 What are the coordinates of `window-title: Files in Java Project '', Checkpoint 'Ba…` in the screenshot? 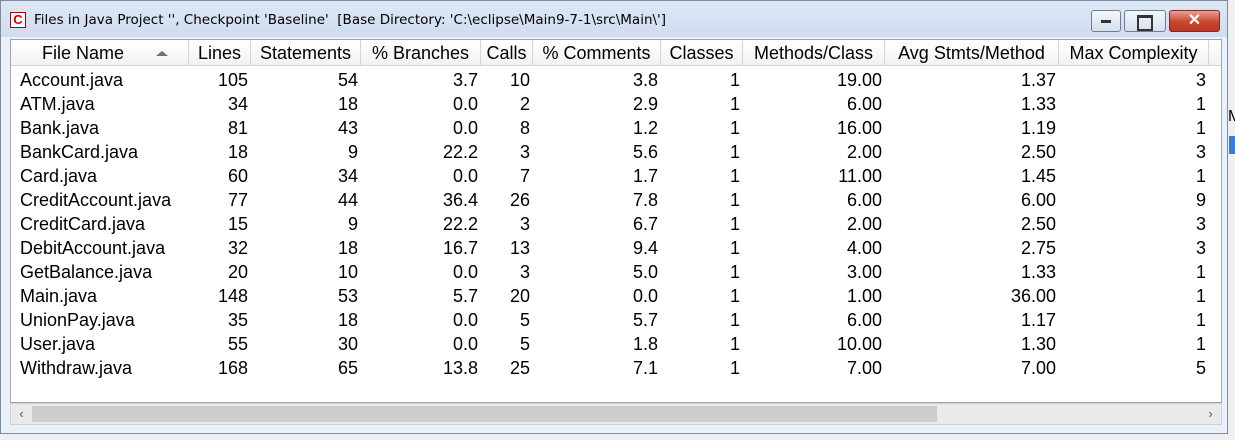 It's located at (350, 20).